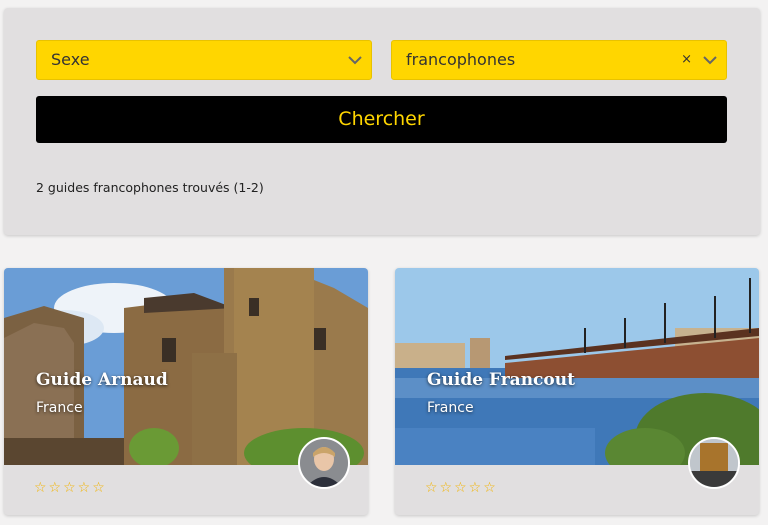  Describe the element at coordinates (559, 60) in the screenshot. I see `language-select: francophones ×` at that location.